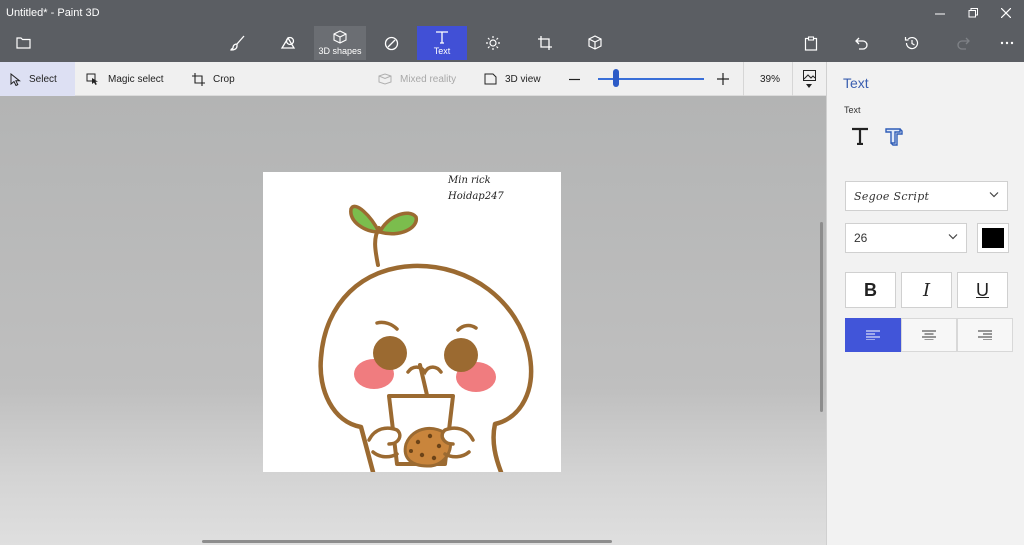 This screenshot has height=545, width=1024. I want to click on zoom-in-button, so click(724, 79).